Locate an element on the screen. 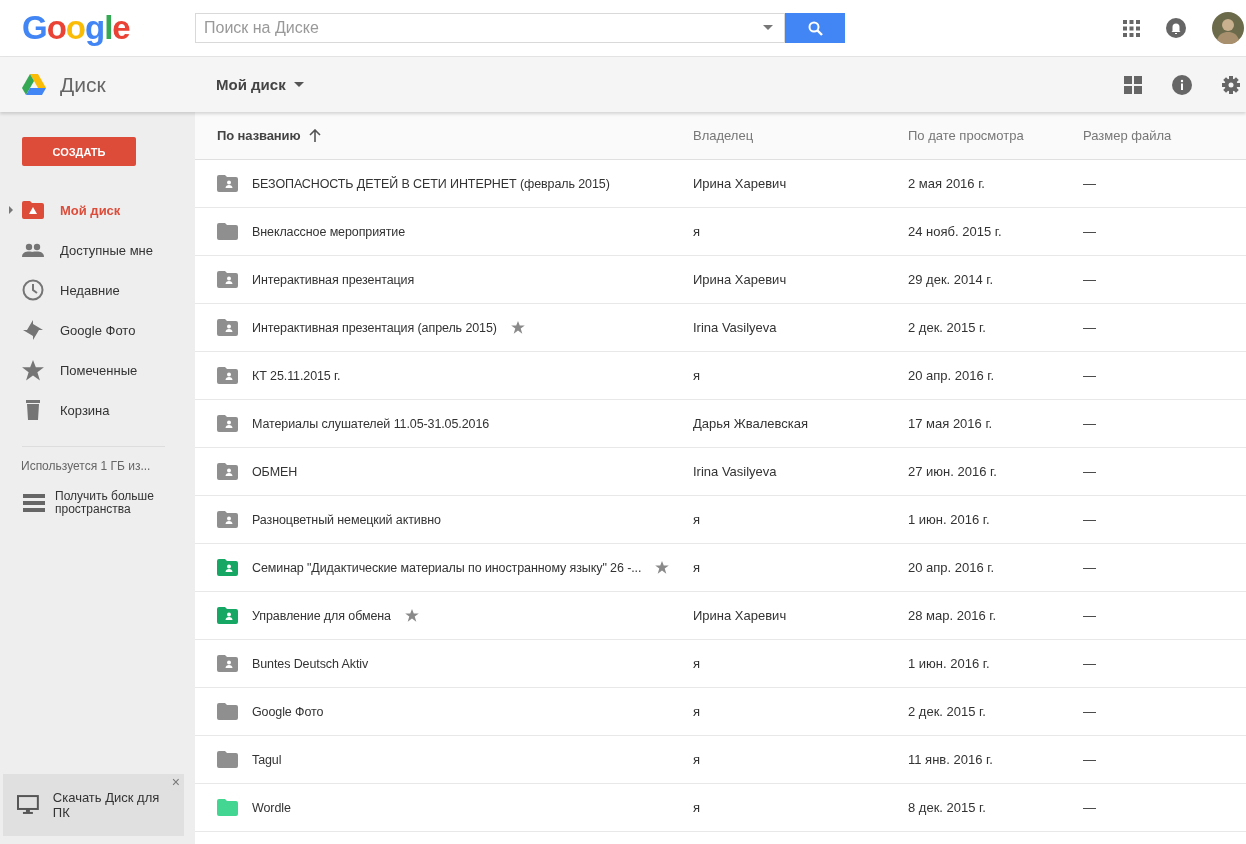 Image resolution: width=1246 pixels, height=844 pixels. date-cell: 27 июн. 2016 г. is located at coordinates (952, 471).